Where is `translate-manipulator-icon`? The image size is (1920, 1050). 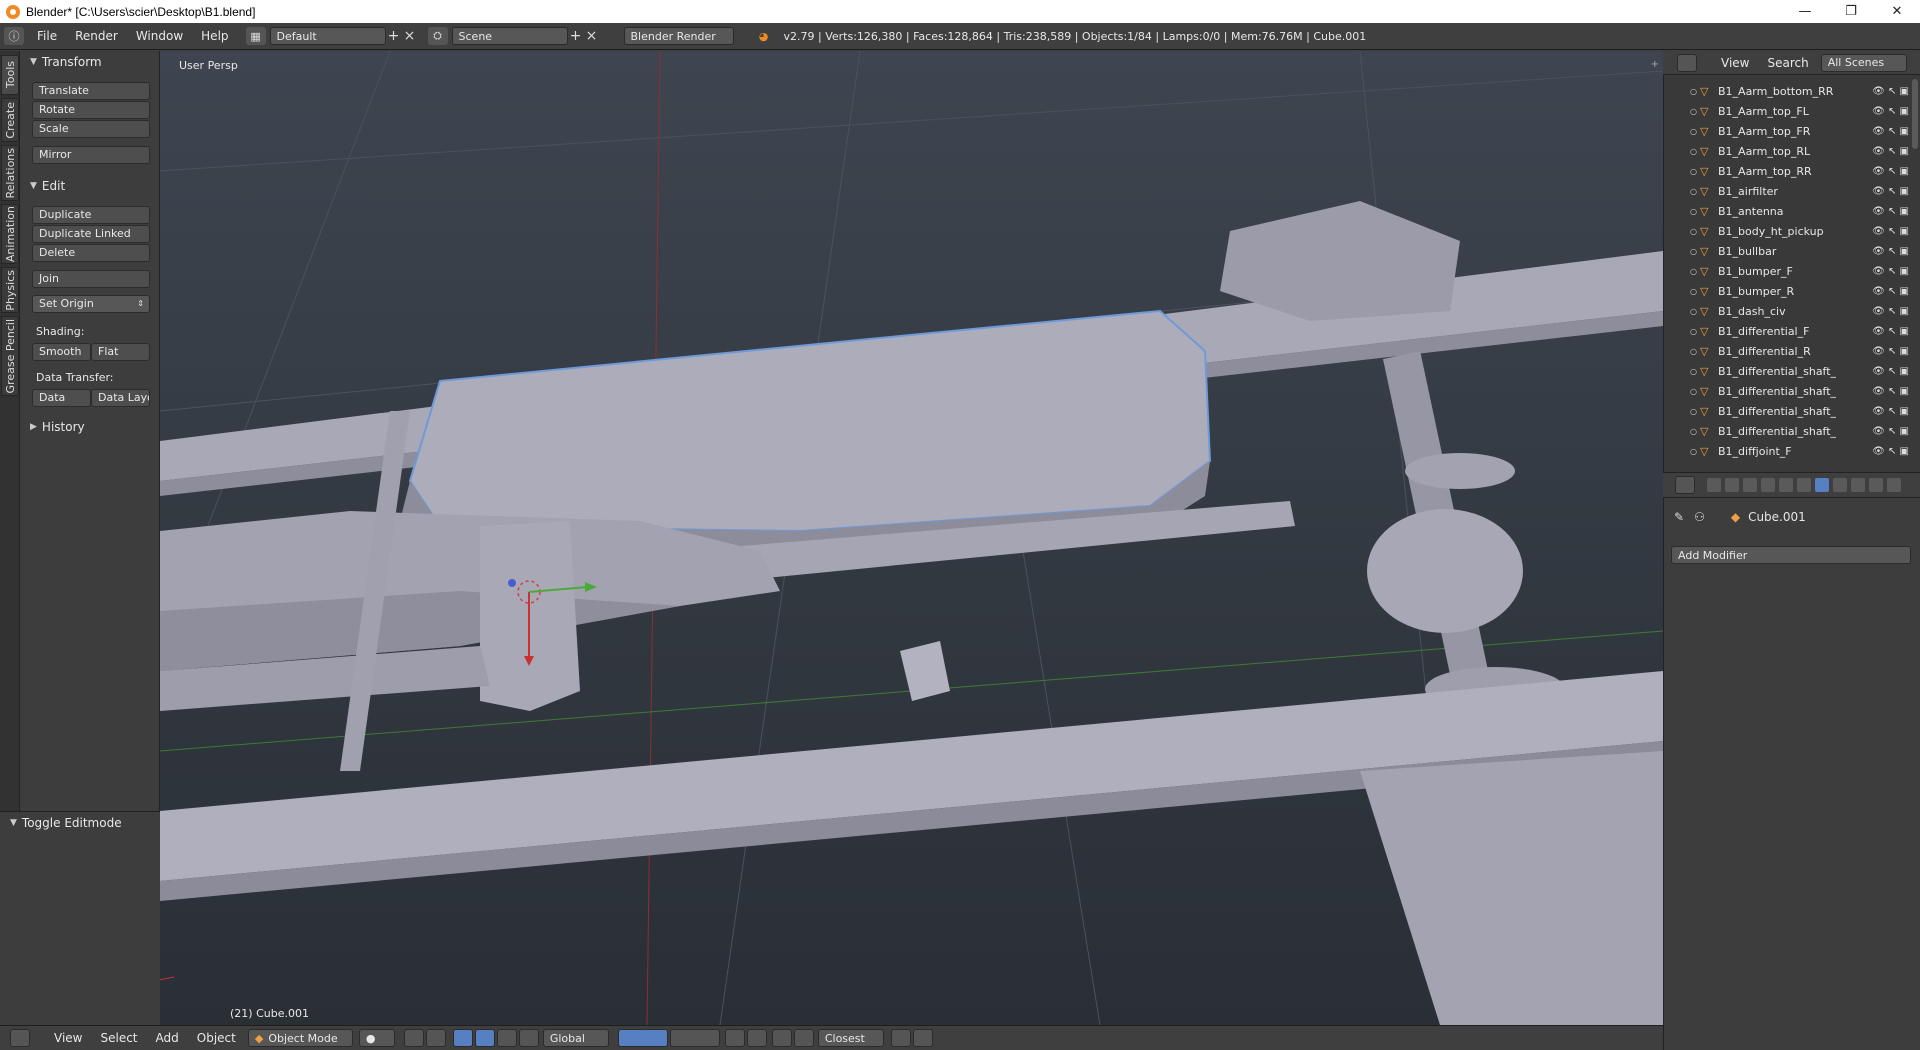
translate-manipulator-icon is located at coordinates (462, 1038).